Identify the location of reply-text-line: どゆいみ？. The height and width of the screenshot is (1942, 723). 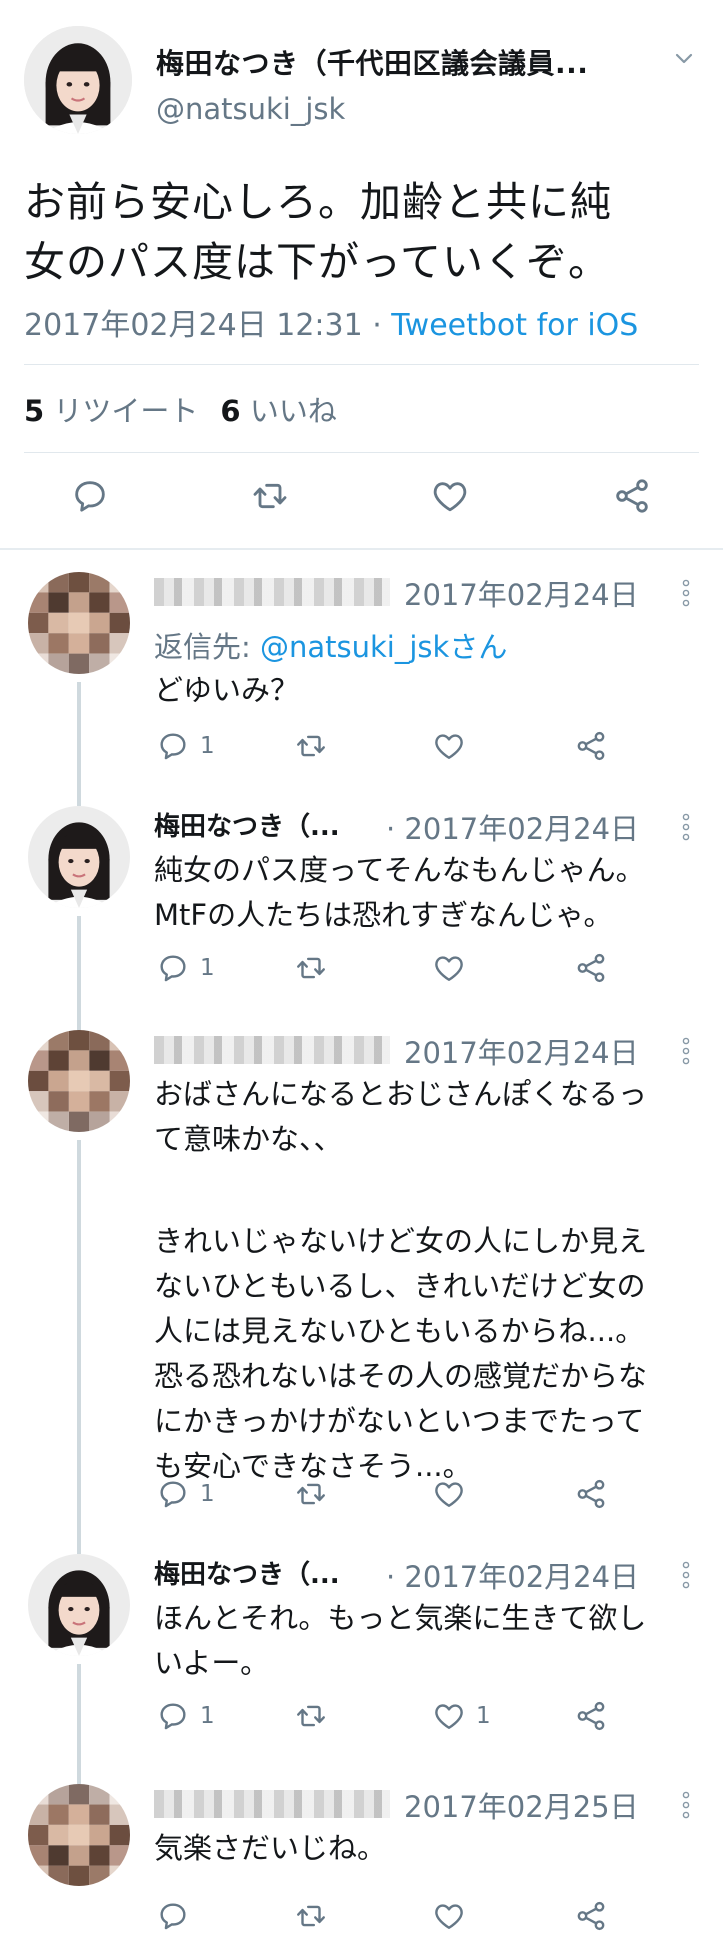
(227, 690).